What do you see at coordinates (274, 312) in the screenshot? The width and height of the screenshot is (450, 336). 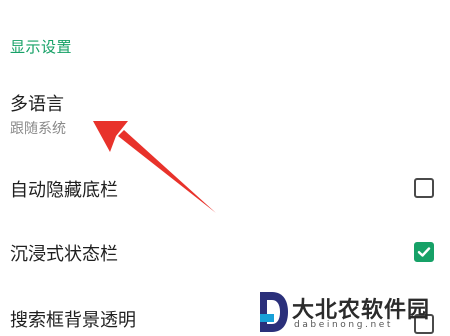 I see `watermark-logo-icon` at bounding box center [274, 312].